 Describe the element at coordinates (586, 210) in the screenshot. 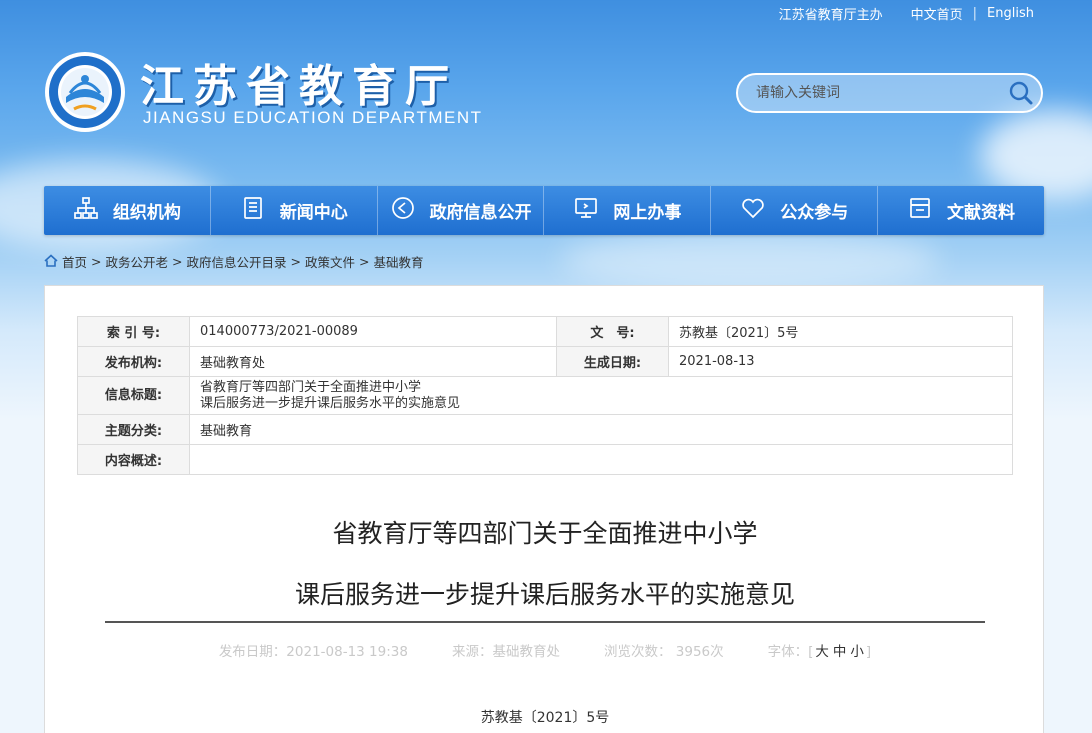

I see `monitor-icon` at that location.